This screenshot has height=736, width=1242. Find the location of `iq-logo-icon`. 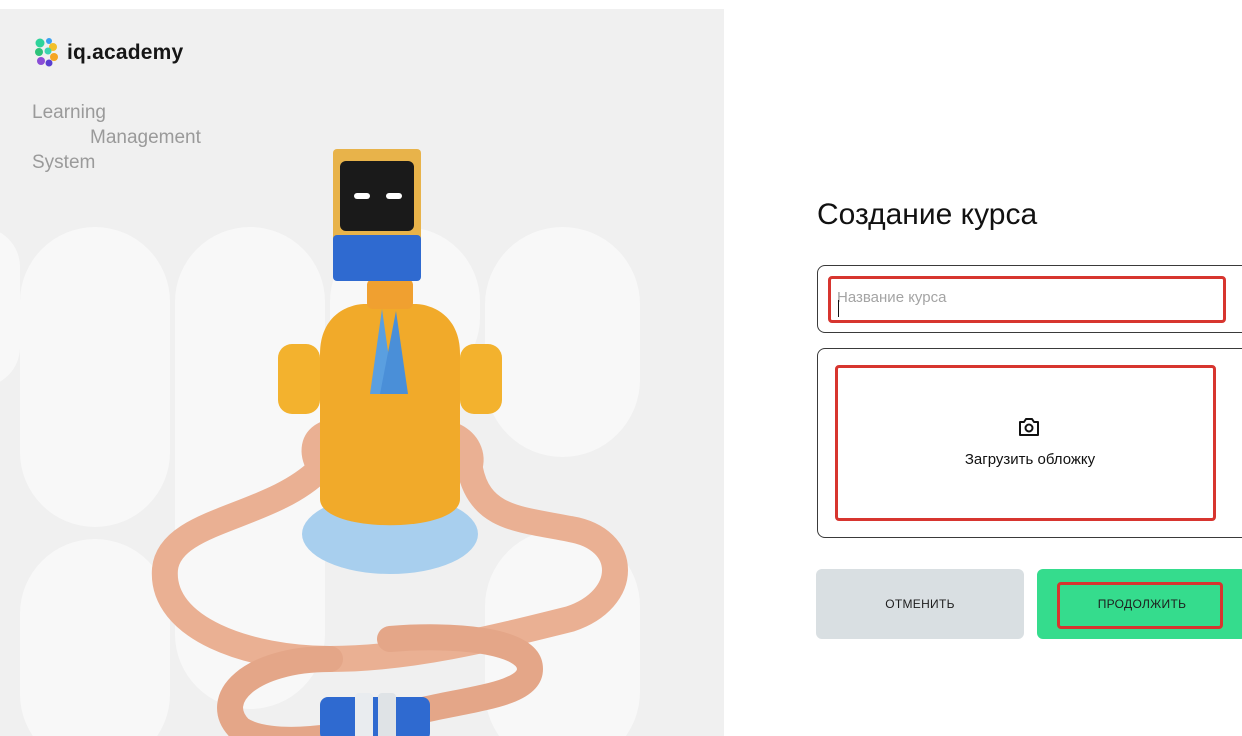

iq-logo-icon is located at coordinates (46, 52).